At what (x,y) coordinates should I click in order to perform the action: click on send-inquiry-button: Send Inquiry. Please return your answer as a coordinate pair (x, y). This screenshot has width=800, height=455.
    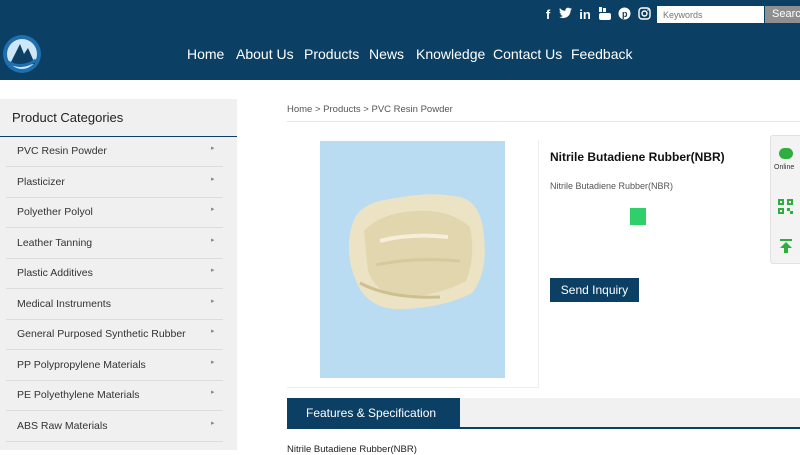
    Looking at the image, I should click on (594, 290).